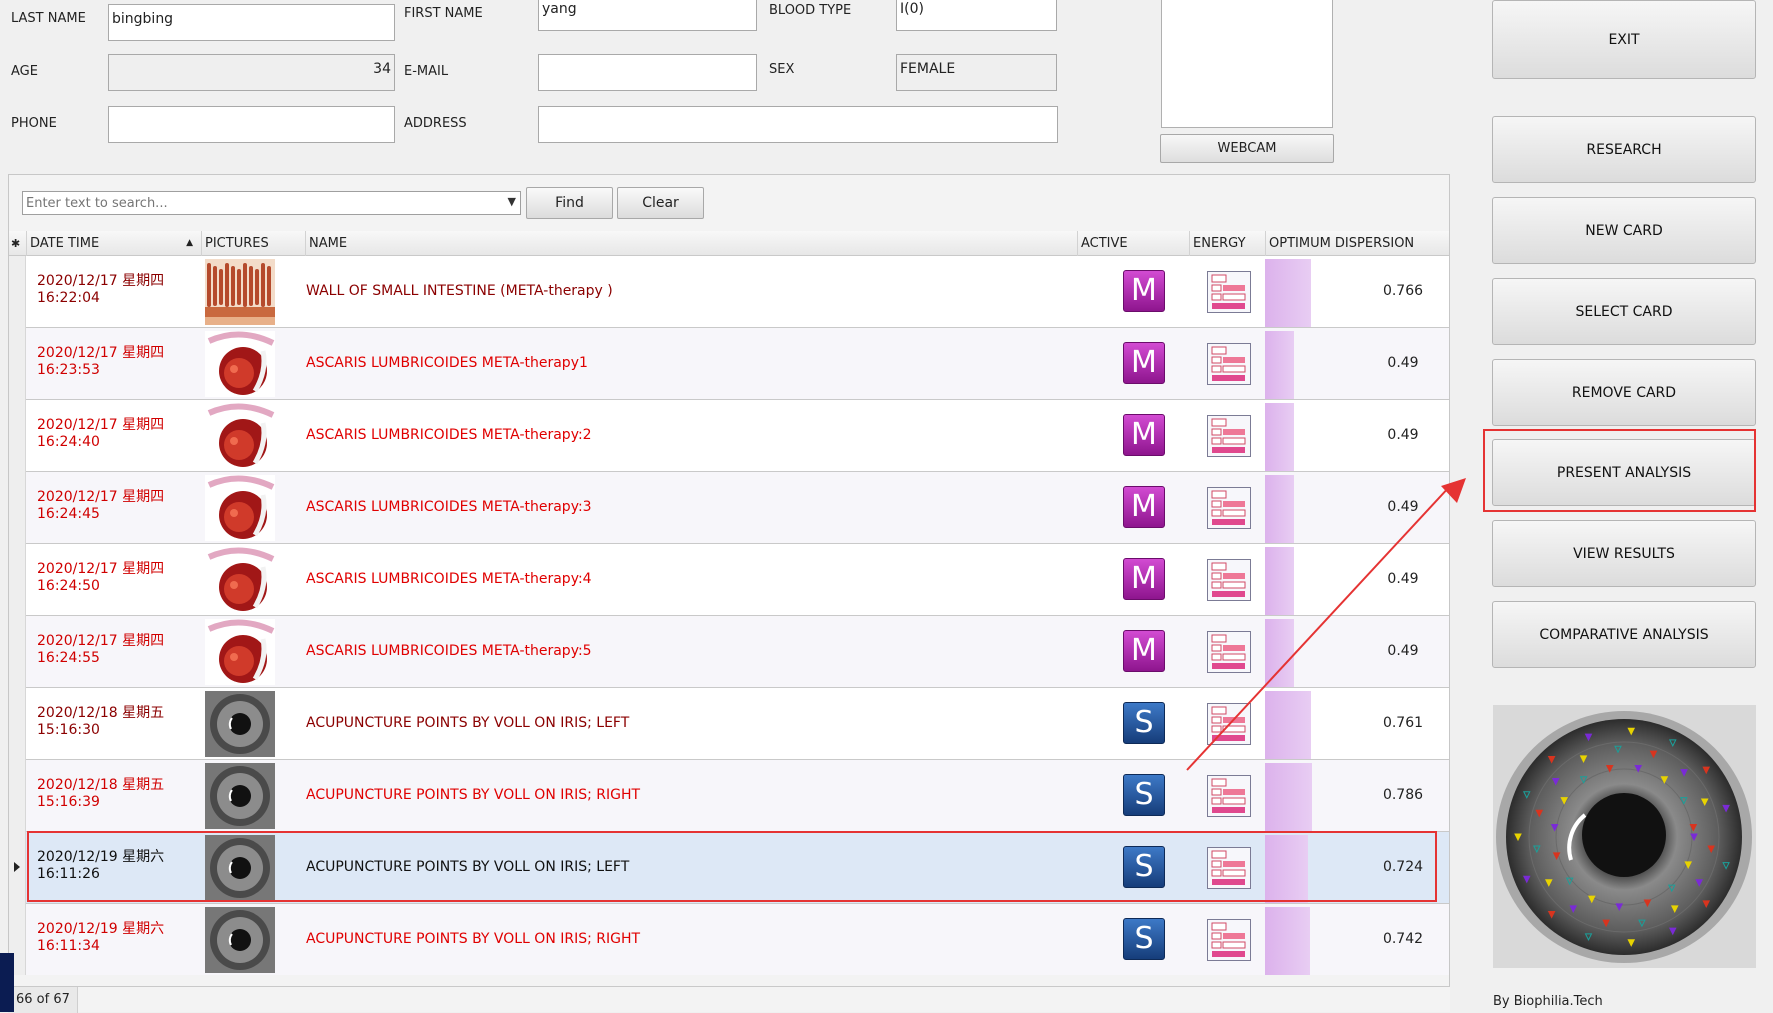  I want to click on sex-field: FEMALE, so click(976, 72).